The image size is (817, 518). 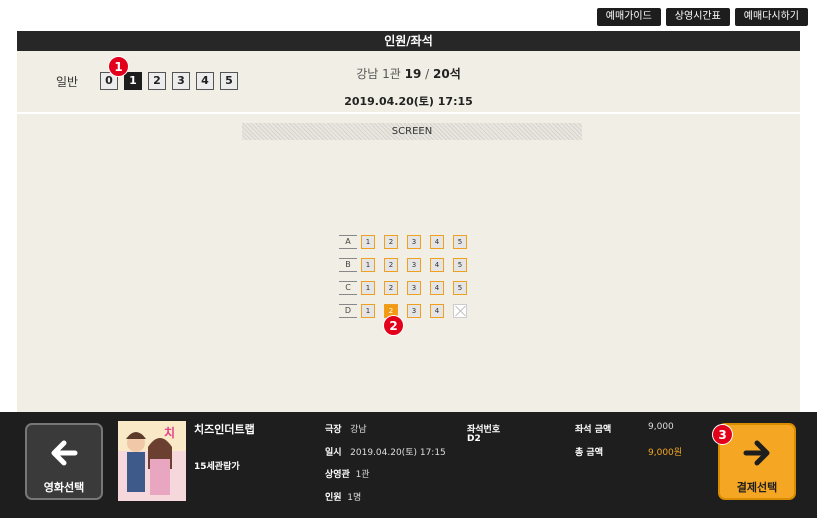 I want to click on theater-name: 강남 1관, so click(x=378, y=74).